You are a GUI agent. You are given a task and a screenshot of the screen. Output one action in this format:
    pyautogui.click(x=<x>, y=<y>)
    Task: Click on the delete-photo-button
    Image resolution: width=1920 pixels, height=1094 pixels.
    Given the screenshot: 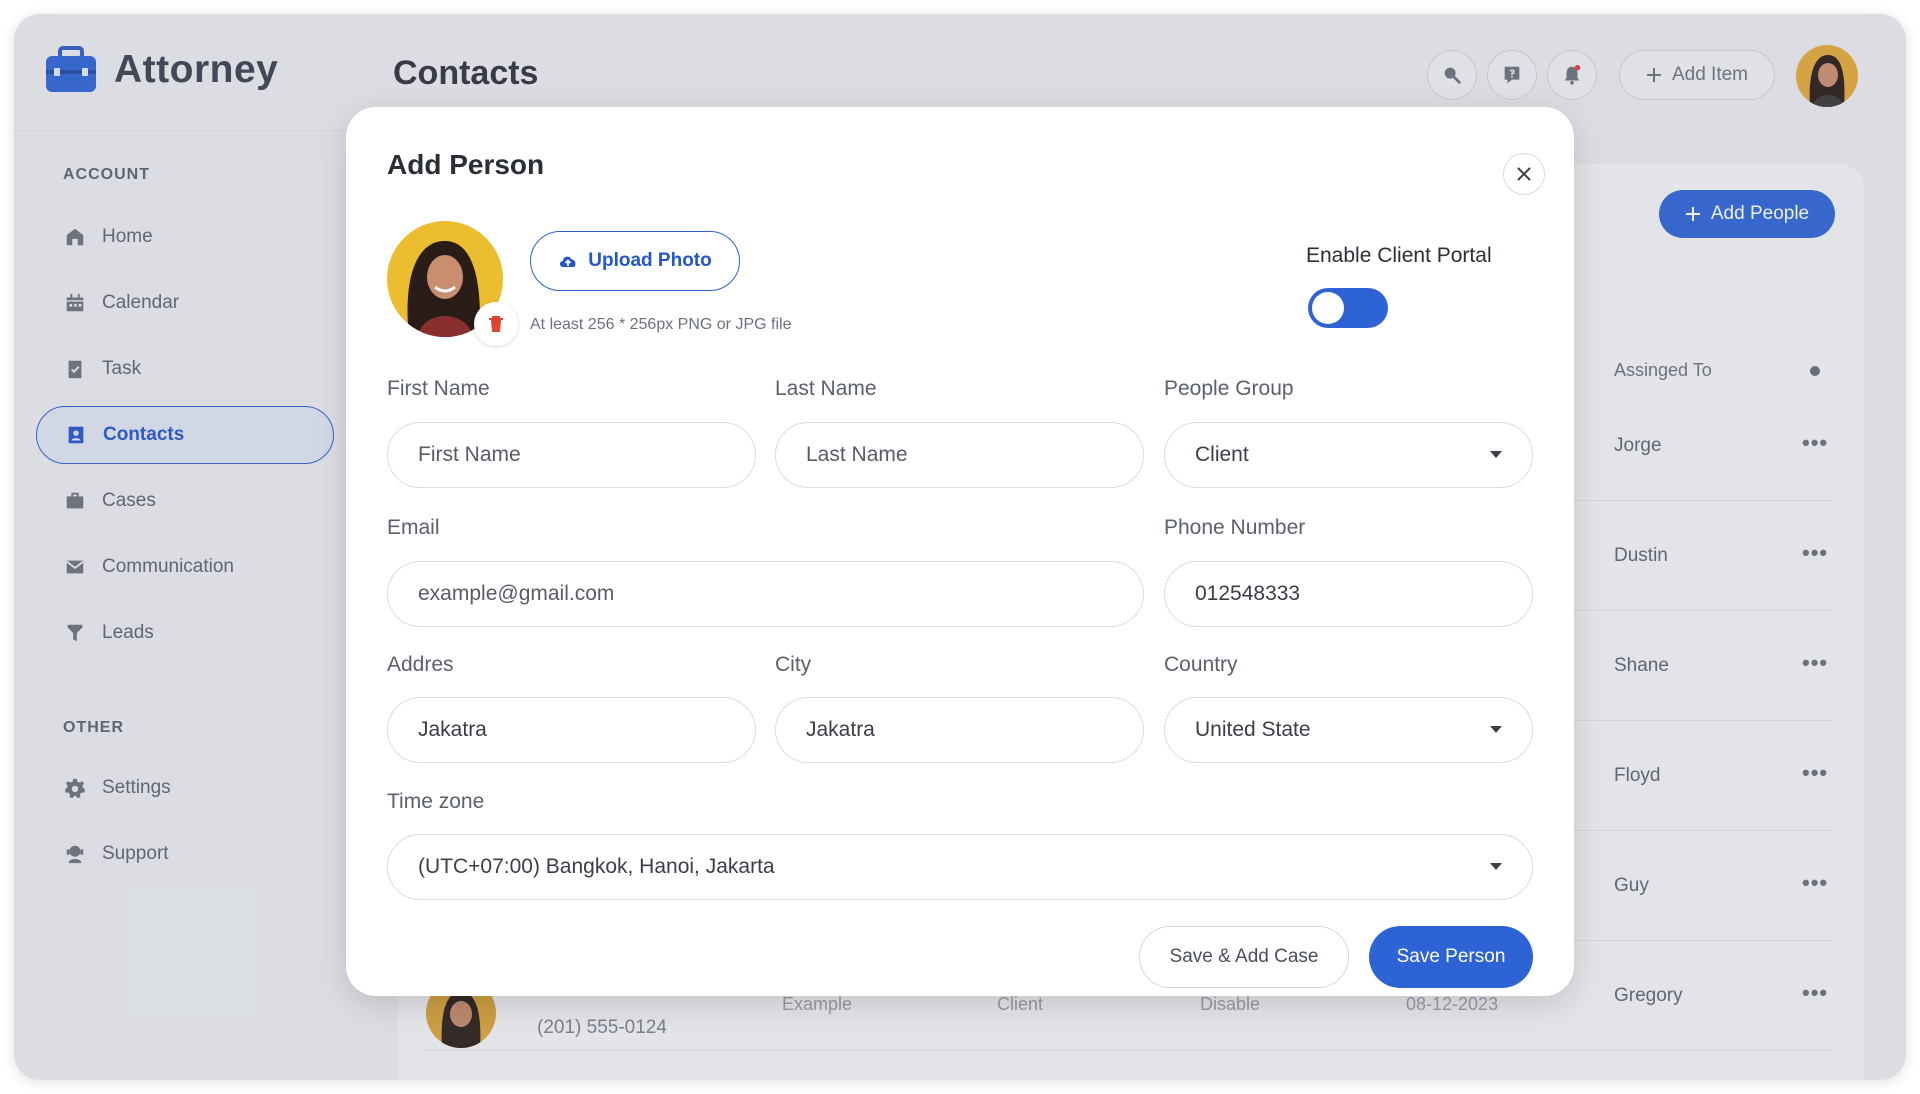 What is the action you would take?
    pyautogui.click(x=496, y=324)
    